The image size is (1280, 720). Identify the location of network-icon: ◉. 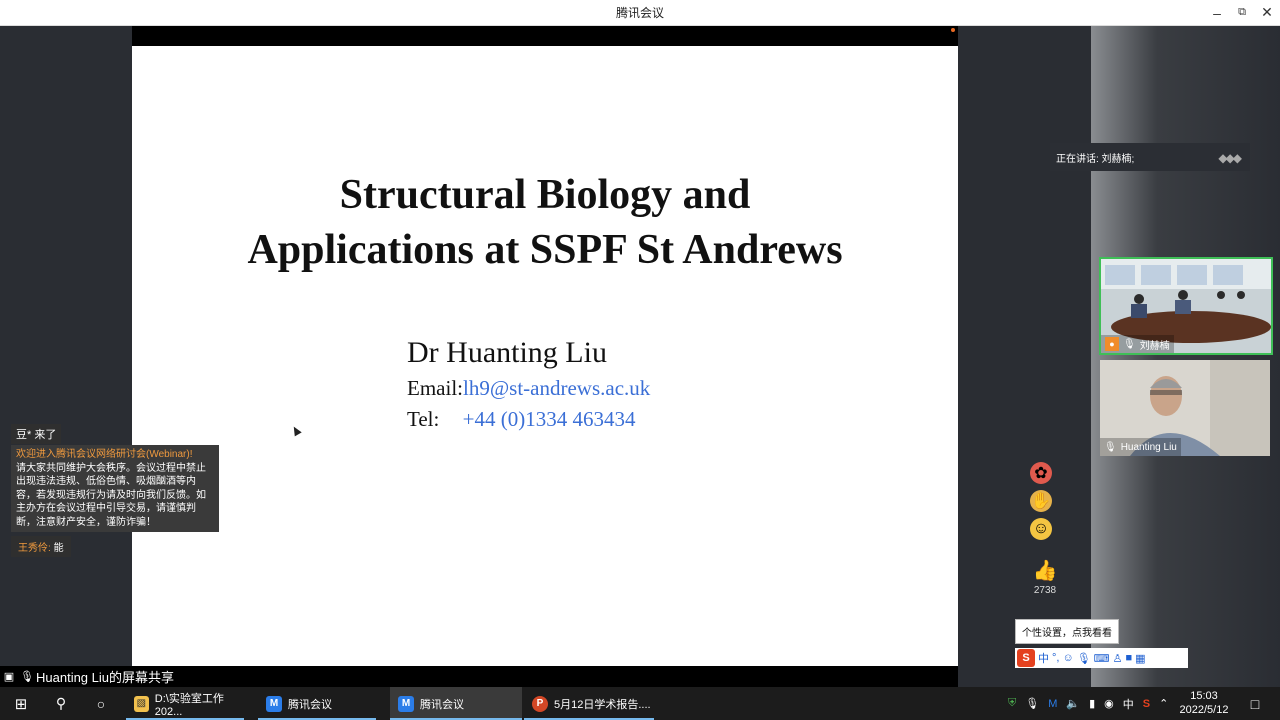
(1109, 703).